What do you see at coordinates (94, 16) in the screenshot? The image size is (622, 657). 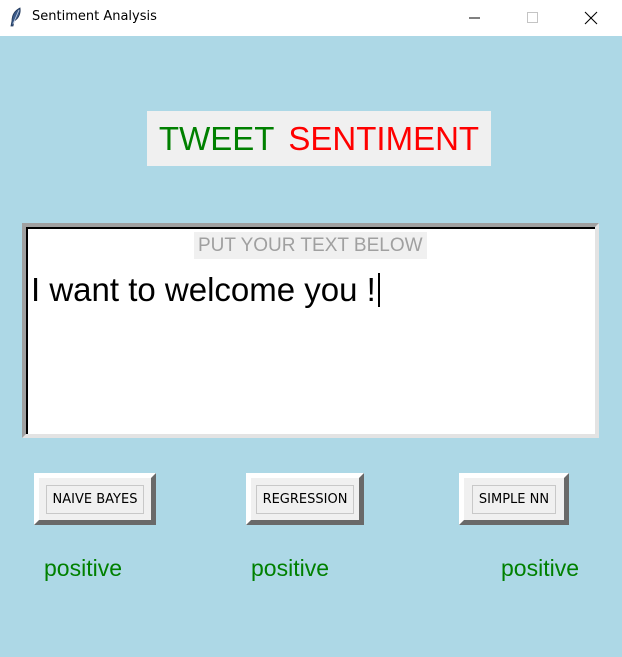 I see `window-title: Sentiment Analysis` at bounding box center [94, 16].